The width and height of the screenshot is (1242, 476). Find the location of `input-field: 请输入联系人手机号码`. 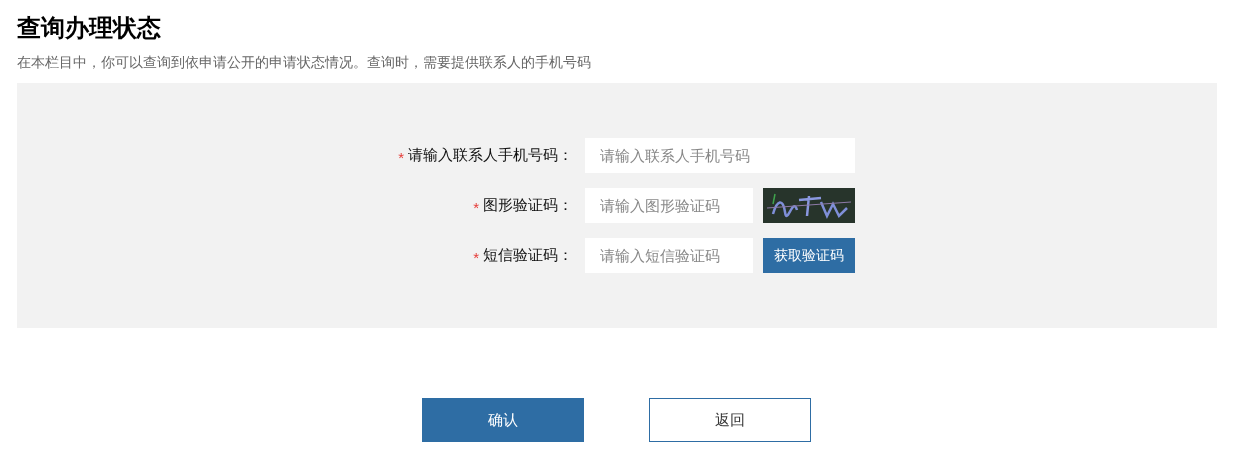

input-field: 请输入联系人手机号码 is located at coordinates (720, 155).